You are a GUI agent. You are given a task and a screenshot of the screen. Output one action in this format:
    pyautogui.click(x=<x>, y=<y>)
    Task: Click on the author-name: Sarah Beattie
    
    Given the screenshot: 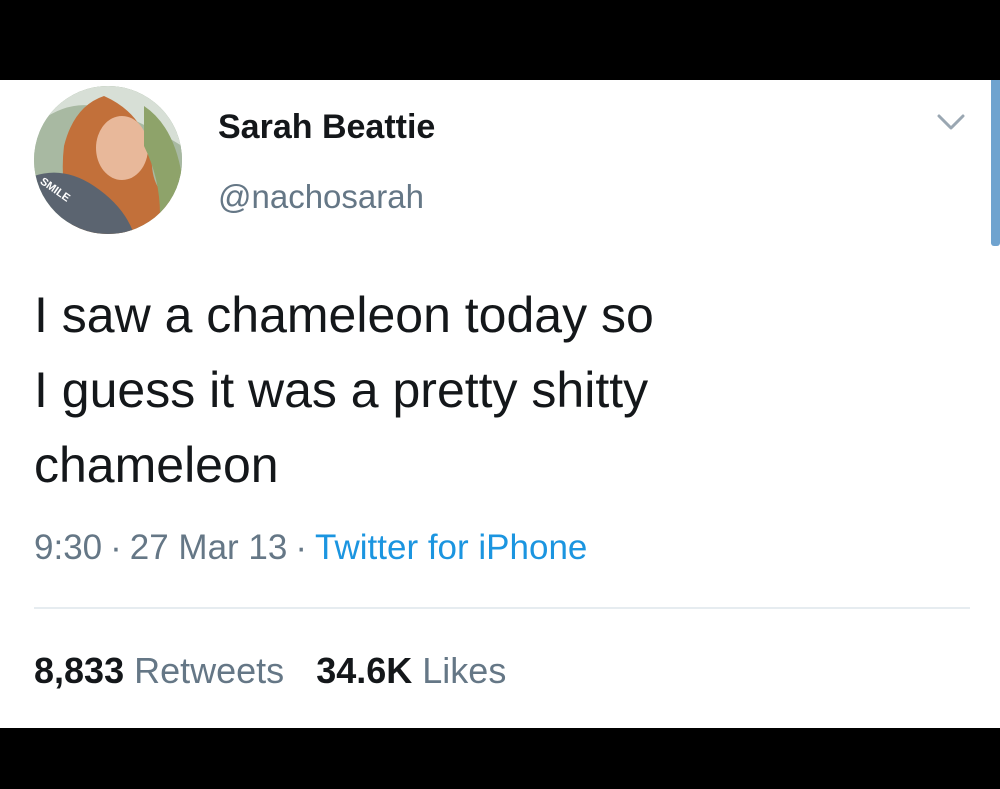 What is the action you would take?
    pyautogui.click(x=326, y=127)
    